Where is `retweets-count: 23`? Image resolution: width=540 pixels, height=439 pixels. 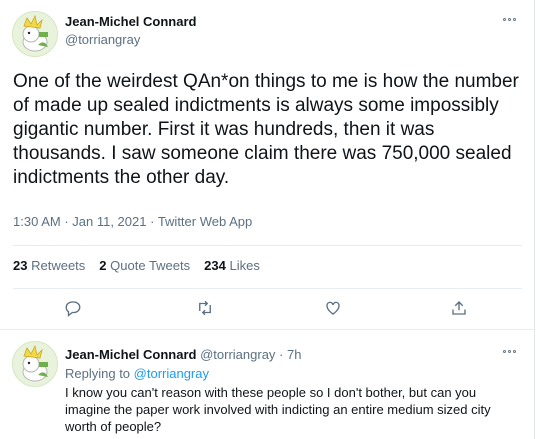
retweets-count: 23 is located at coordinates (20, 265).